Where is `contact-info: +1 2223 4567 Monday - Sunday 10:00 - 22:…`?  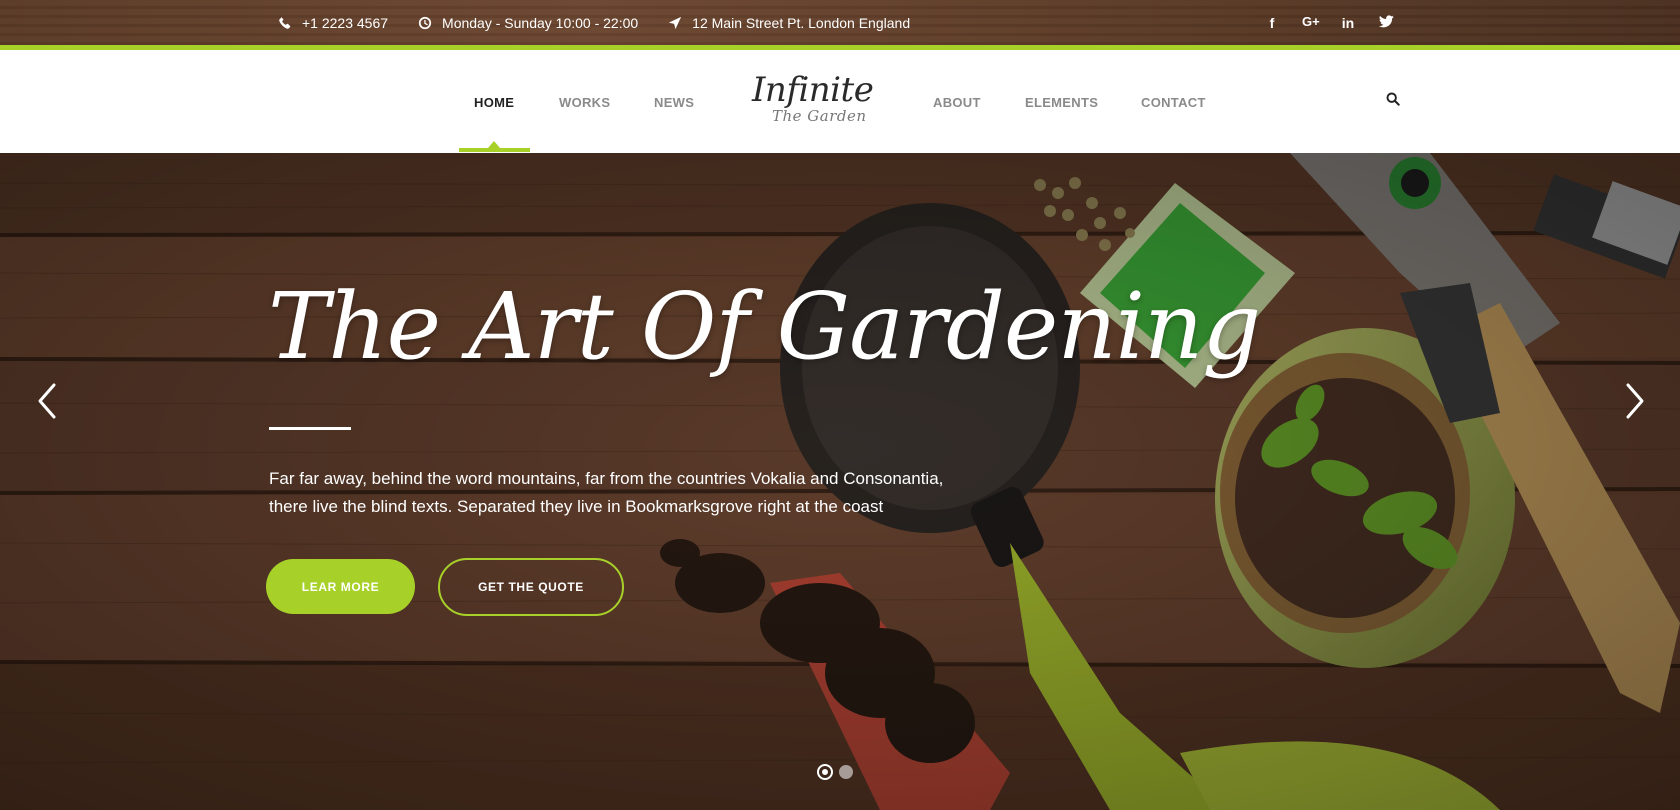
contact-info: +1 2223 4567 Monday - Sunday 10:00 - 22:… is located at coordinates (594, 22).